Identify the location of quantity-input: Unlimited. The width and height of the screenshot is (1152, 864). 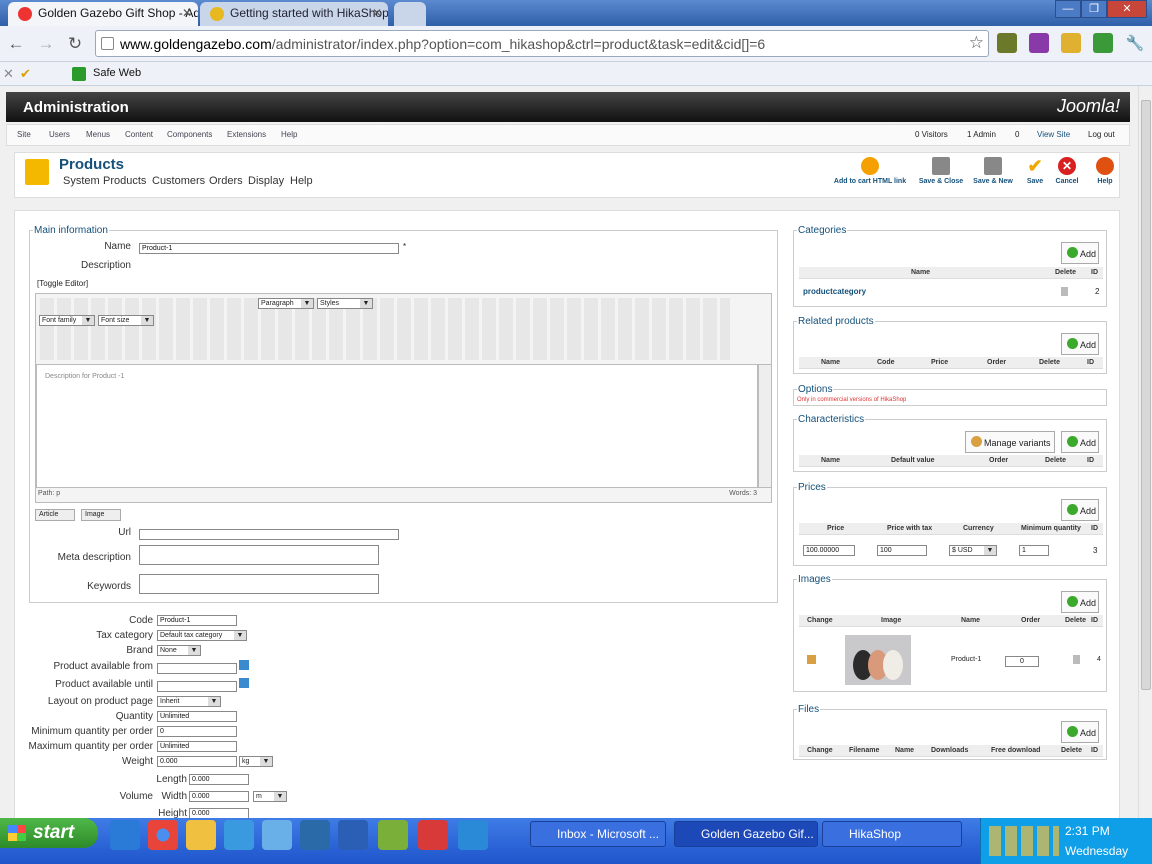
(197, 716).